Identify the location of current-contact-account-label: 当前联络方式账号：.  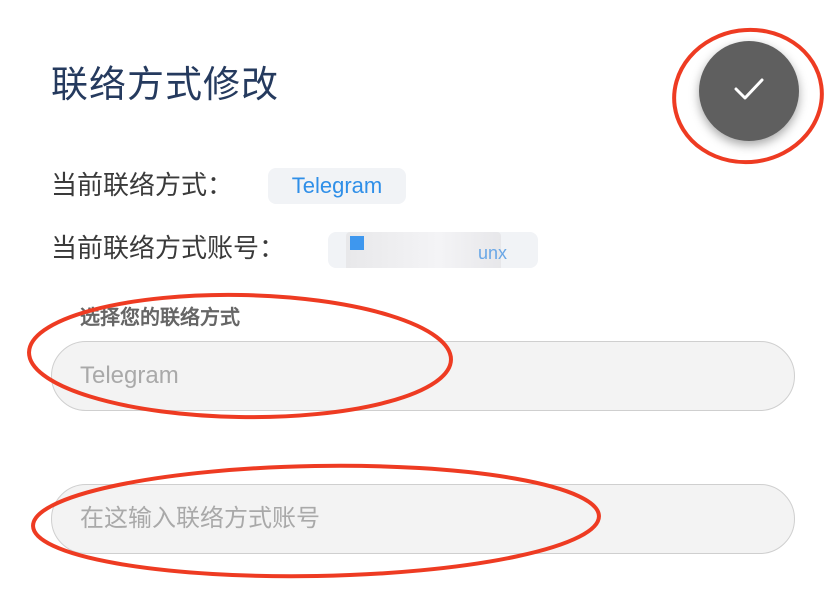
(168, 249).